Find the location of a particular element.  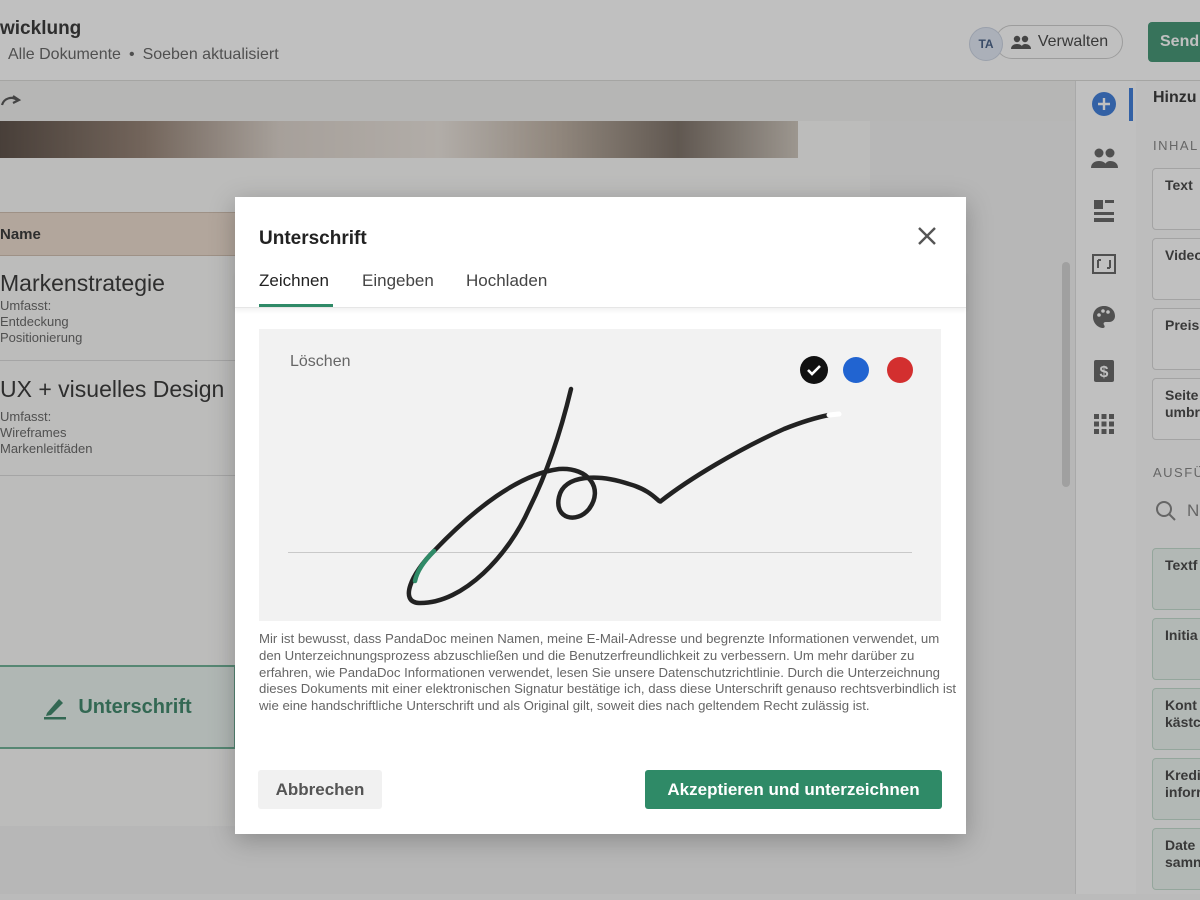

signature-tabs: Zeichnen Eingeben Hochladen is located at coordinates (600, 289).